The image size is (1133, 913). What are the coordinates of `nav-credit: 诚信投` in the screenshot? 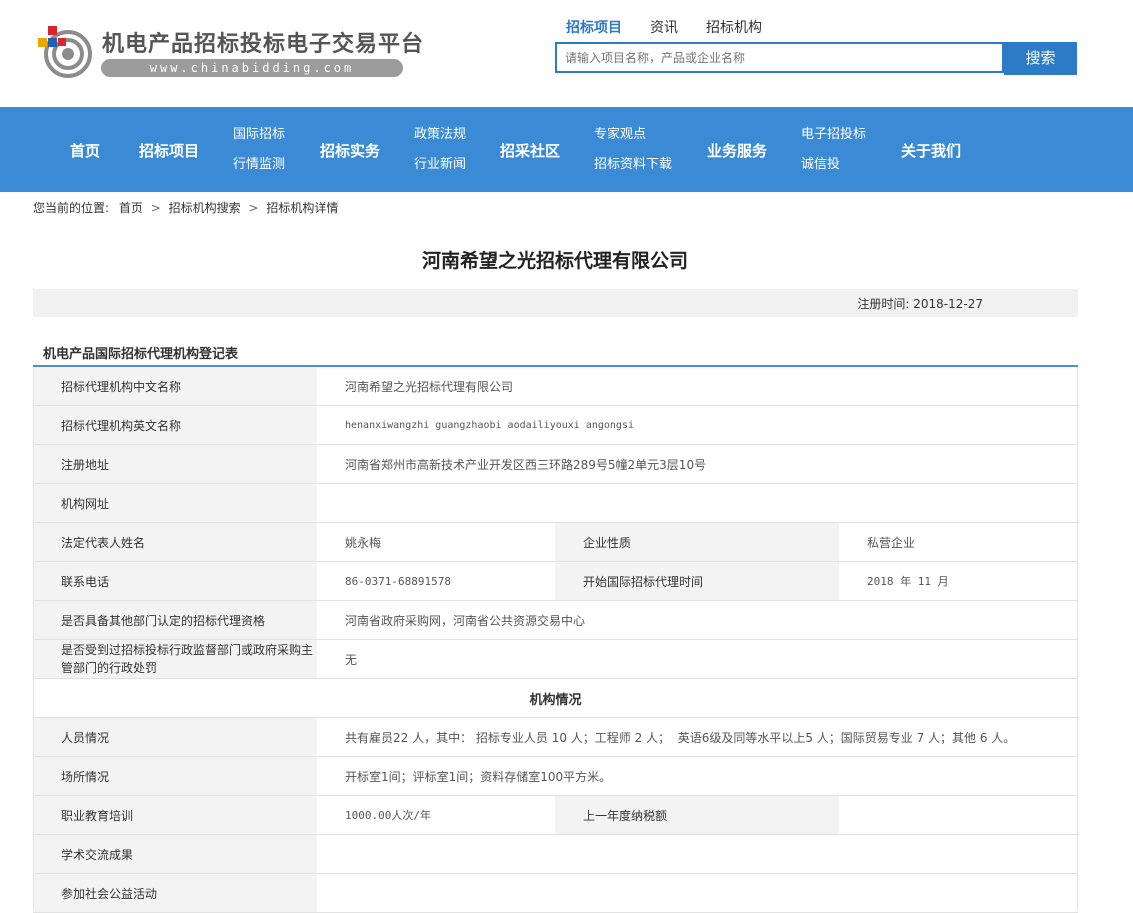 It's located at (833, 165).